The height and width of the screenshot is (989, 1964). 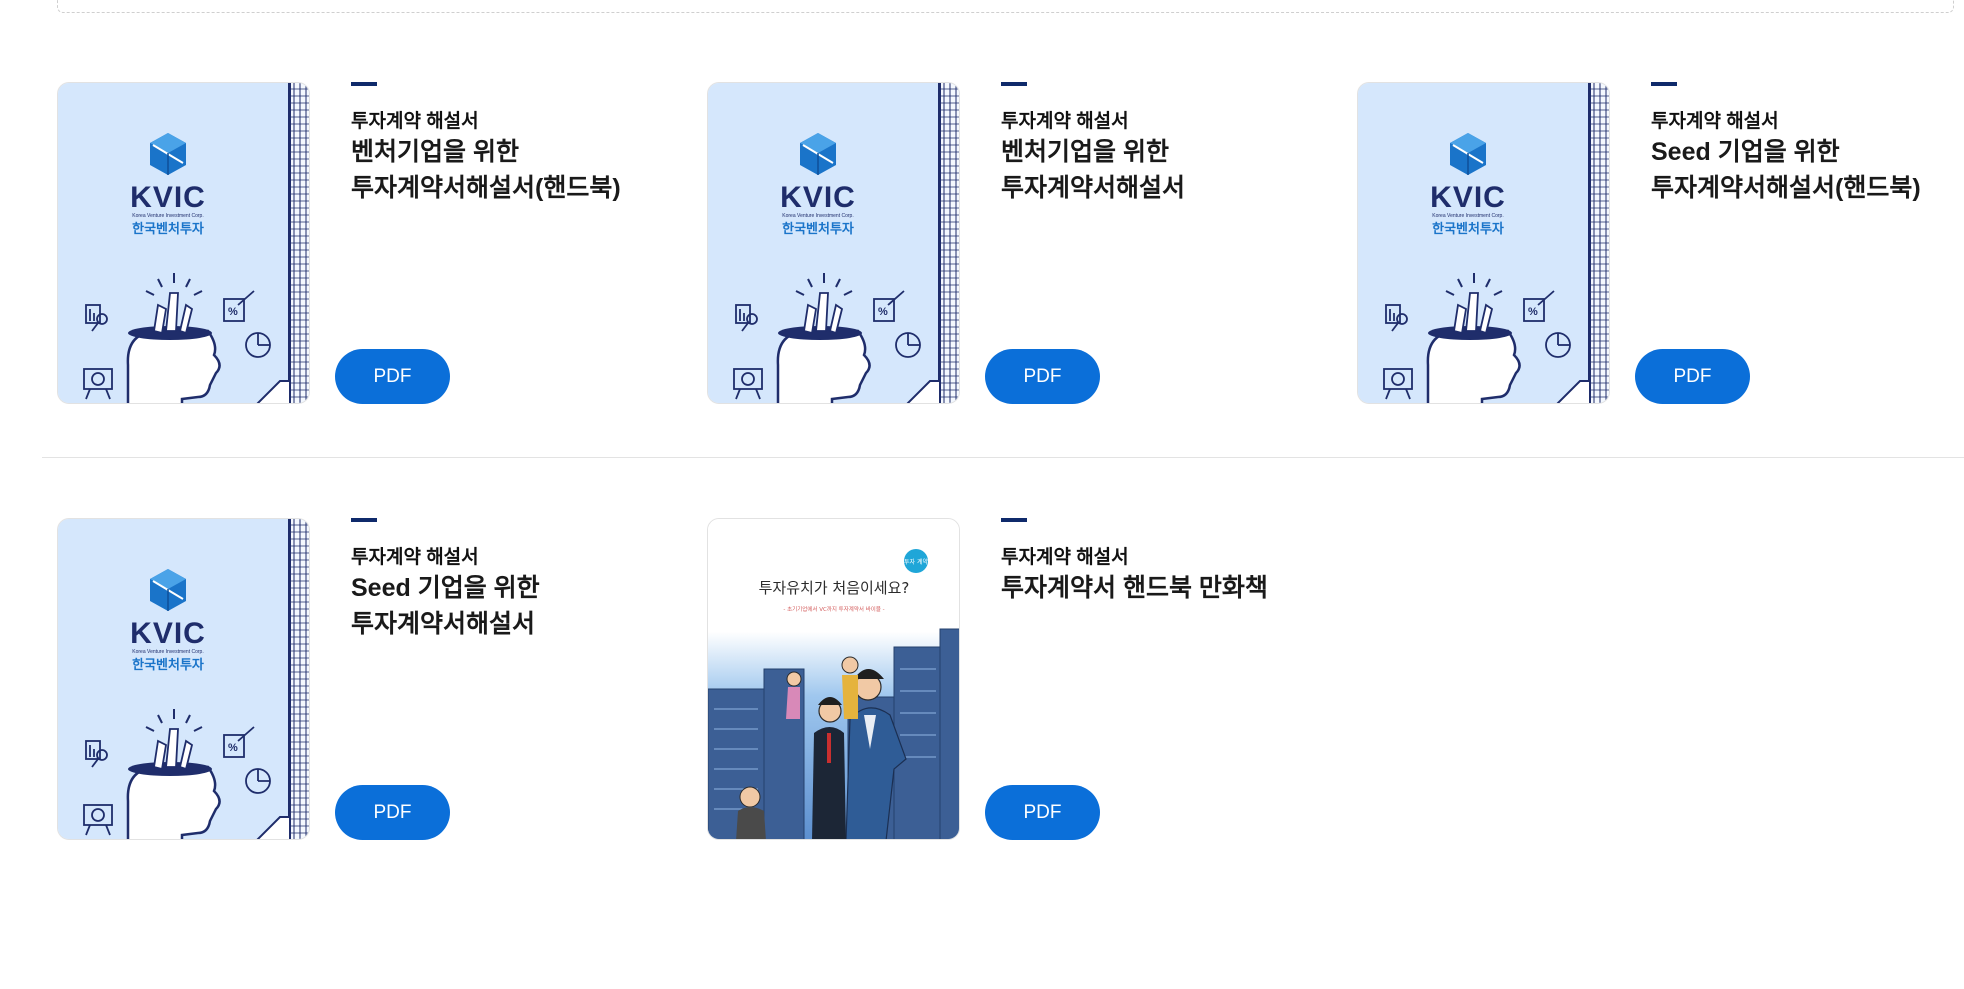 What do you see at coordinates (445, 606) in the screenshot?
I see `card-title: Seed 기업을 위한 투자계약서해설서` at bounding box center [445, 606].